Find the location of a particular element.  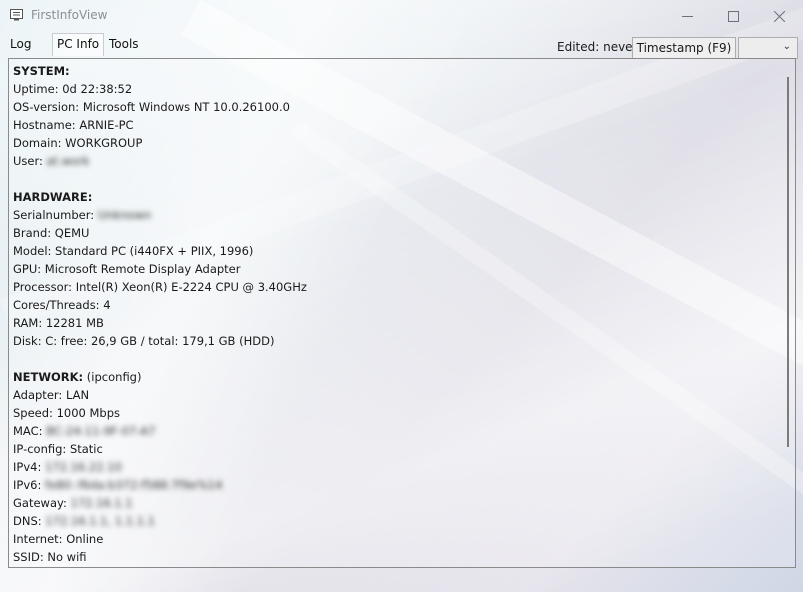

close-button is located at coordinates (779, 16).